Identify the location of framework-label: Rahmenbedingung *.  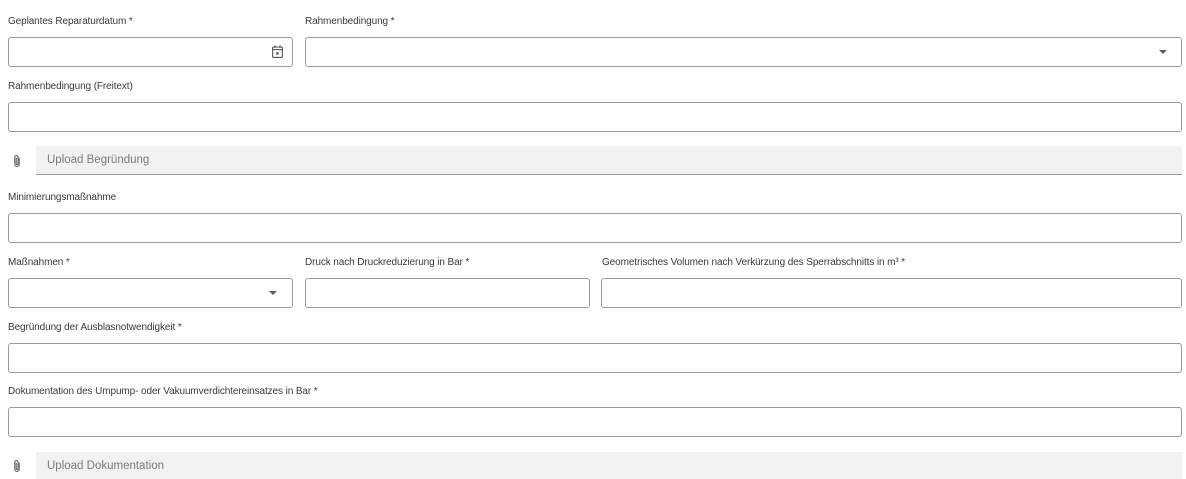
(350, 21).